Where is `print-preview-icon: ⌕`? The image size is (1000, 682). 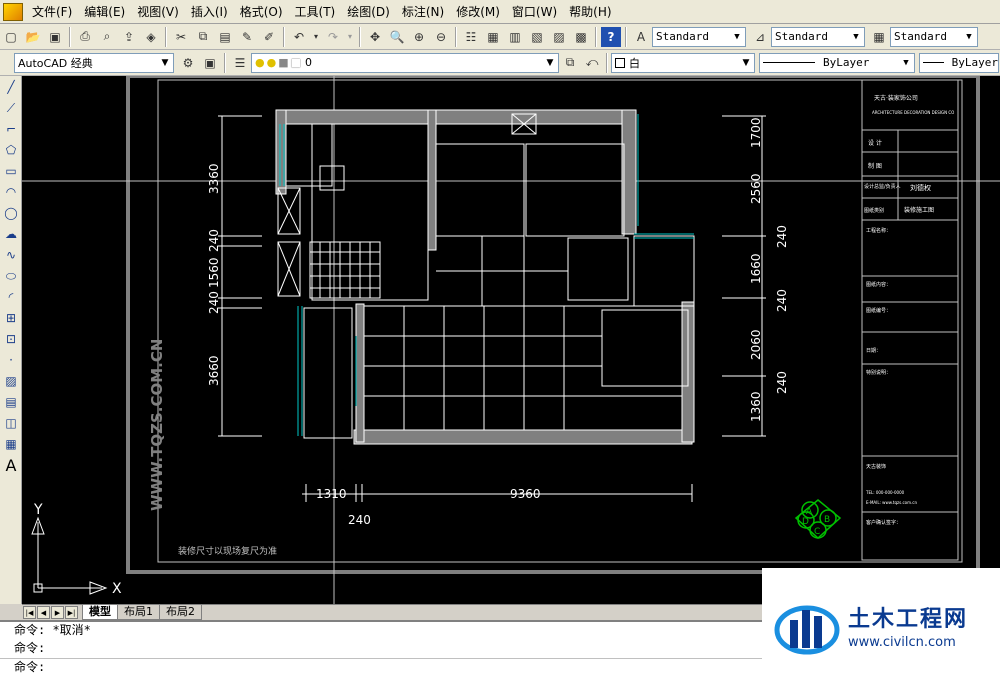 print-preview-icon: ⌕ is located at coordinates (107, 37).